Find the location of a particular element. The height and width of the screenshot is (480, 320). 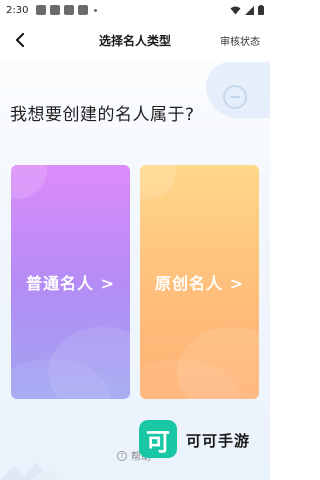

chevron-left-icon is located at coordinates (20, 40).